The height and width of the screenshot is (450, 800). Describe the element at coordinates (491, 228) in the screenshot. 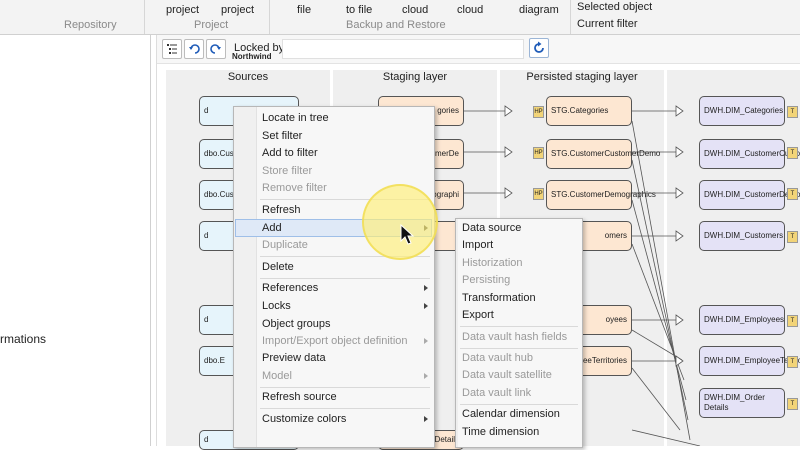

I see `submenu-item-data-source: Data source` at that location.